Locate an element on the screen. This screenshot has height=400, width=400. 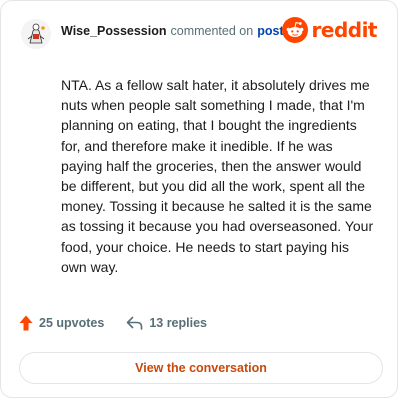
replies-count: 13 replies is located at coordinates (178, 323).